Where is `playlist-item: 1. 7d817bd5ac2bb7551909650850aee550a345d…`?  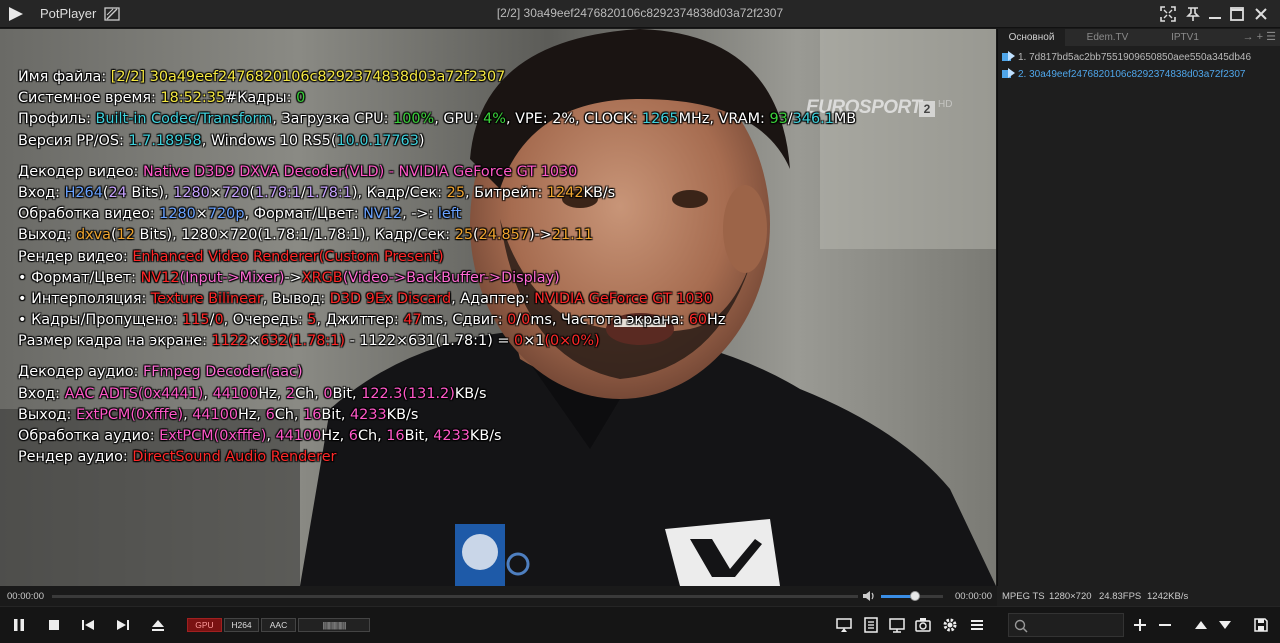
playlist-item: 1. 7d817bd5ac2bb7551909650850aee550a345d… is located at coordinates (1126, 59).